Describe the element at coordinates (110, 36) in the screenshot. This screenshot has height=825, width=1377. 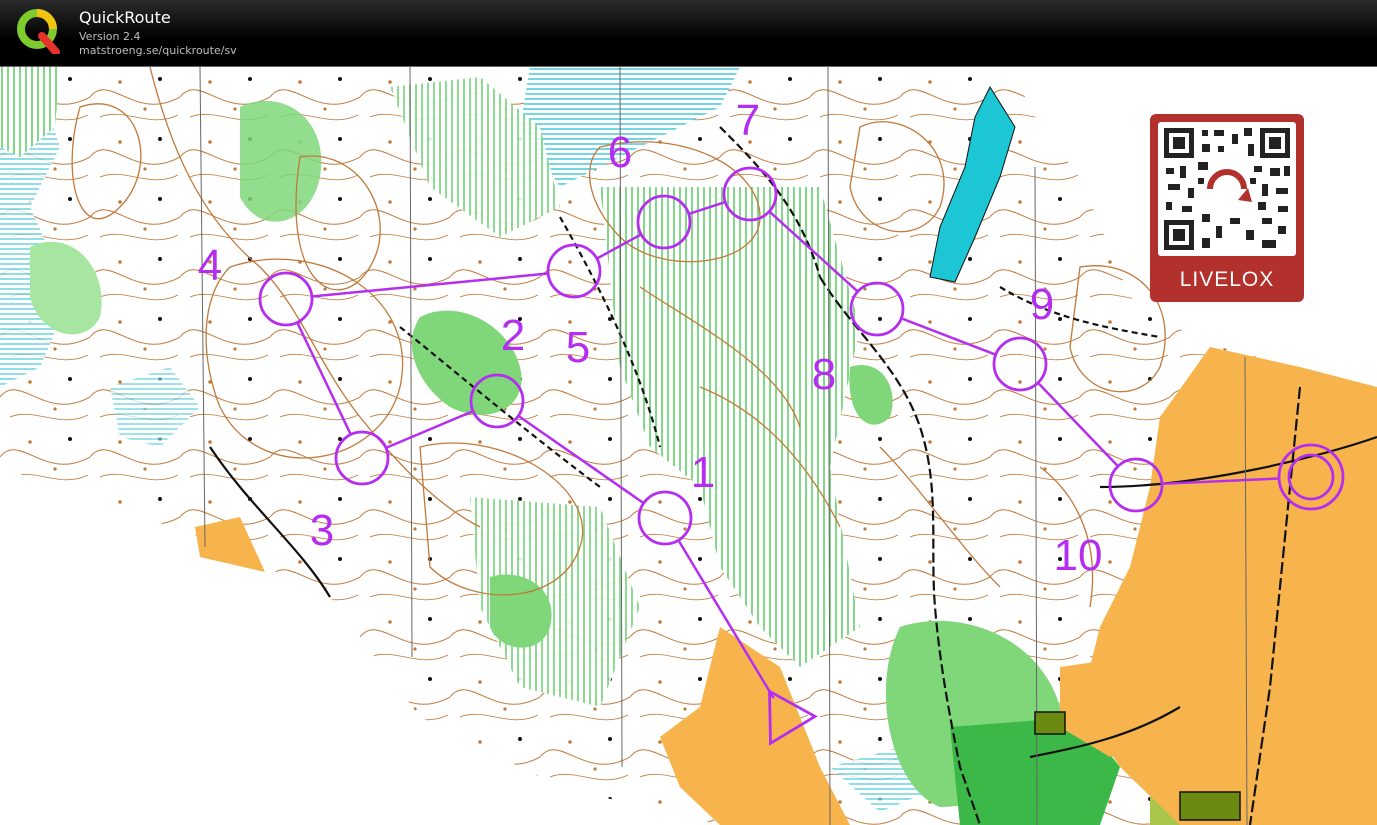
I see `app-version: Version 2.4` at that location.